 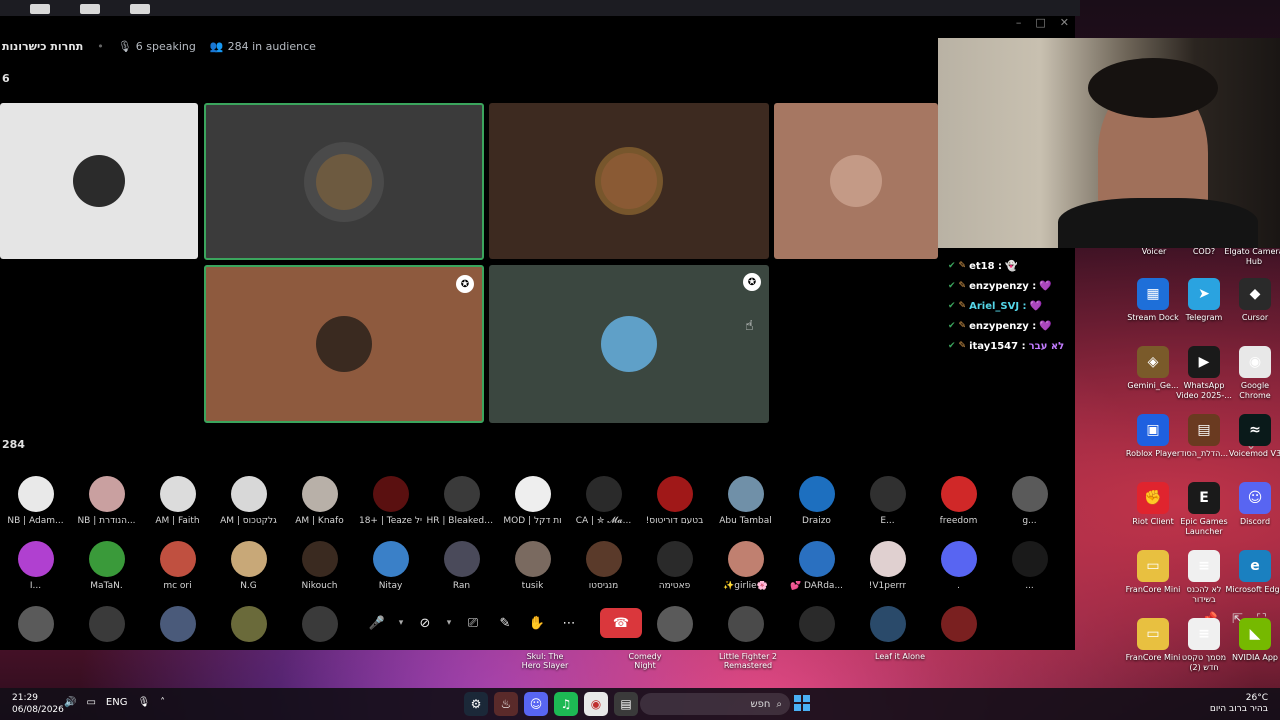 I want to click on audience-member: Nitay, so click(x=390, y=566).